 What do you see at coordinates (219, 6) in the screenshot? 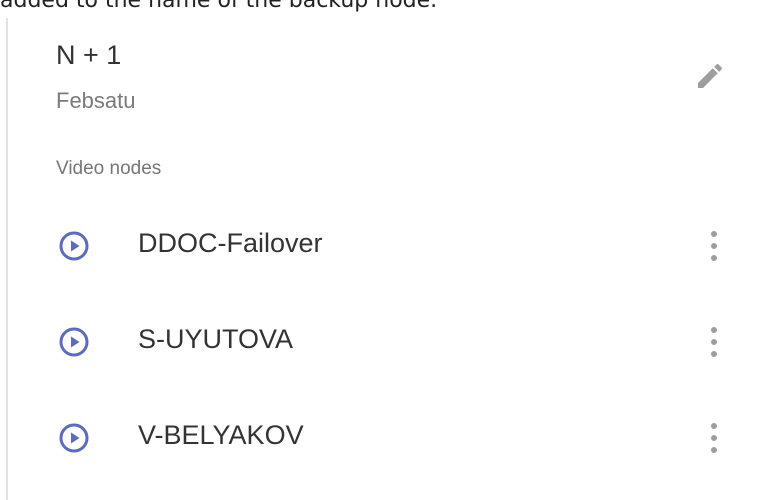
I see `document-caption: added to the name of the backup node.` at bounding box center [219, 6].